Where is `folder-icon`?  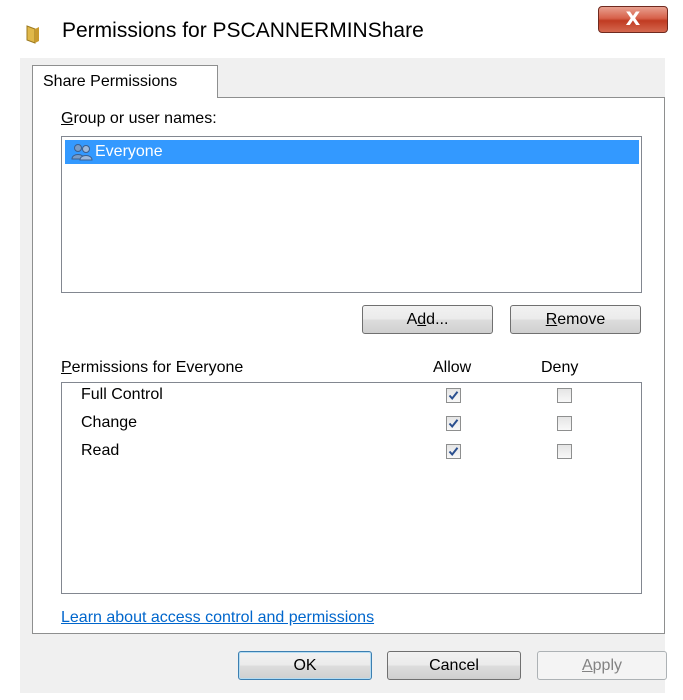
folder-icon is located at coordinates (32, 34).